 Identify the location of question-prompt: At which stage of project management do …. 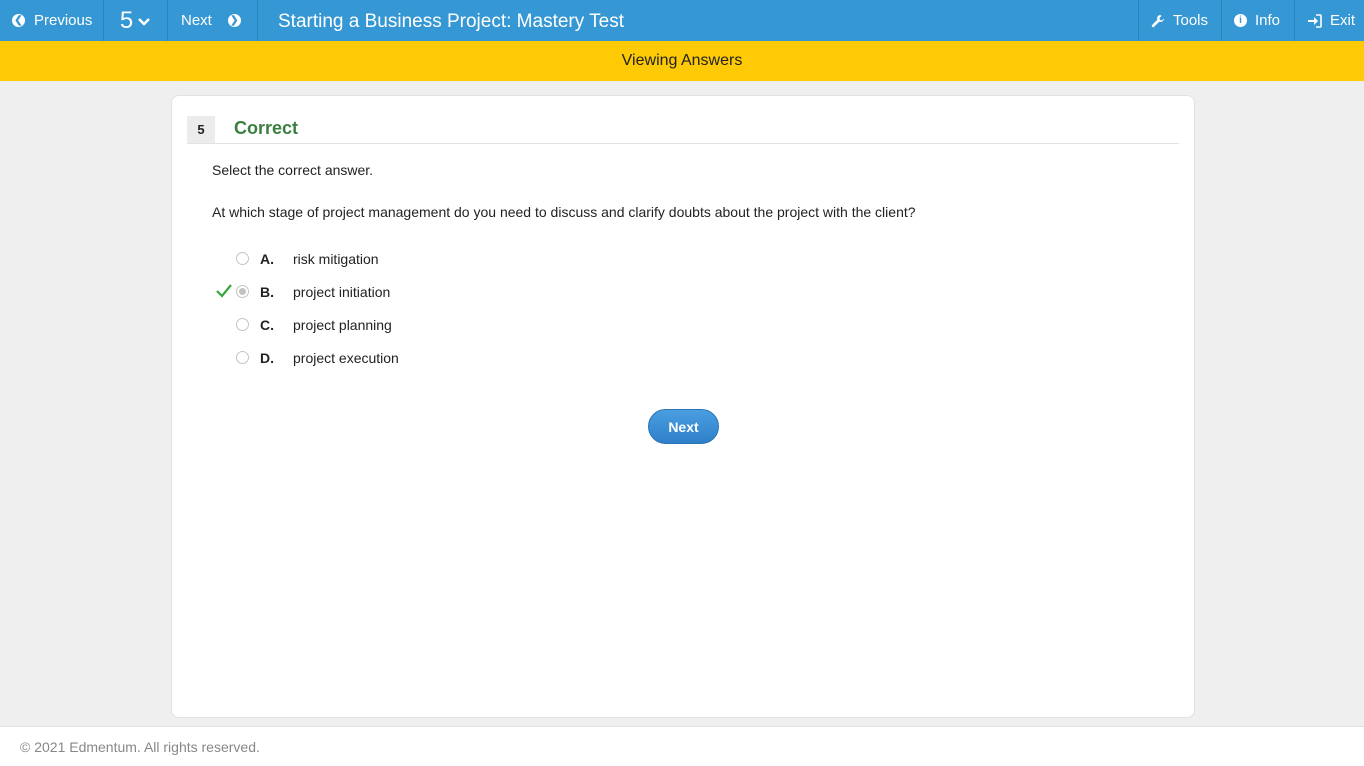
(564, 212).